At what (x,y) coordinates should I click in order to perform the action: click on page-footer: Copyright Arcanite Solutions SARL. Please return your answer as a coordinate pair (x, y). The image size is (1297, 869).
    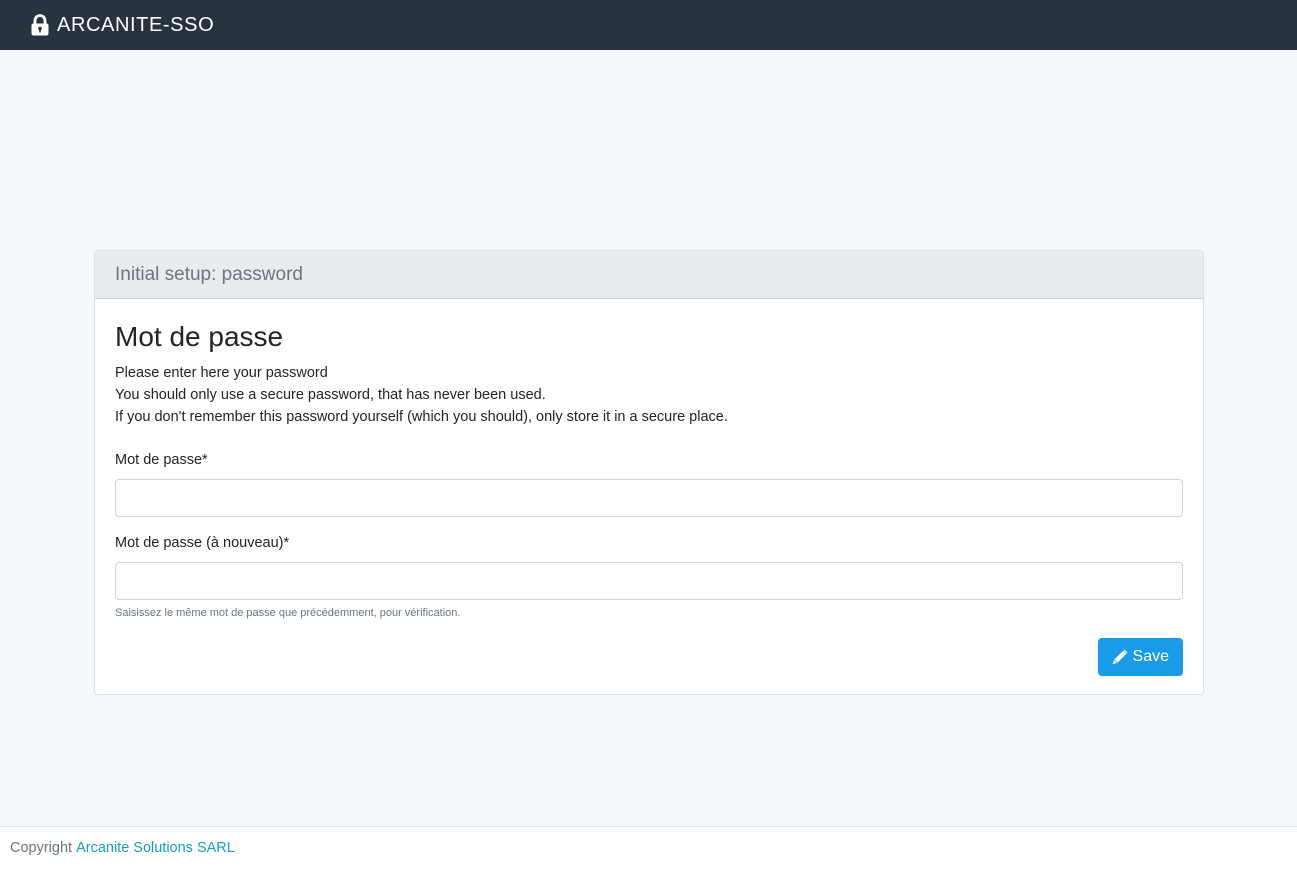
    Looking at the image, I should click on (648, 847).